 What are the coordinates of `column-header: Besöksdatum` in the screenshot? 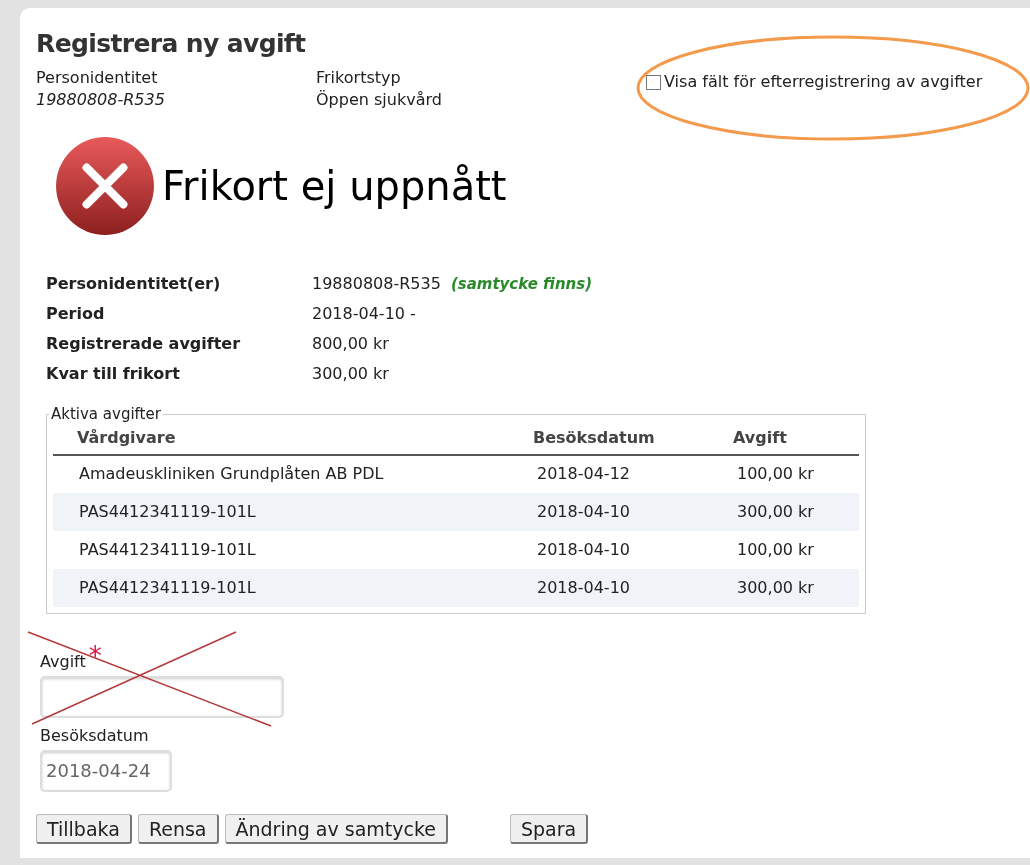 It's located at (633, 440).